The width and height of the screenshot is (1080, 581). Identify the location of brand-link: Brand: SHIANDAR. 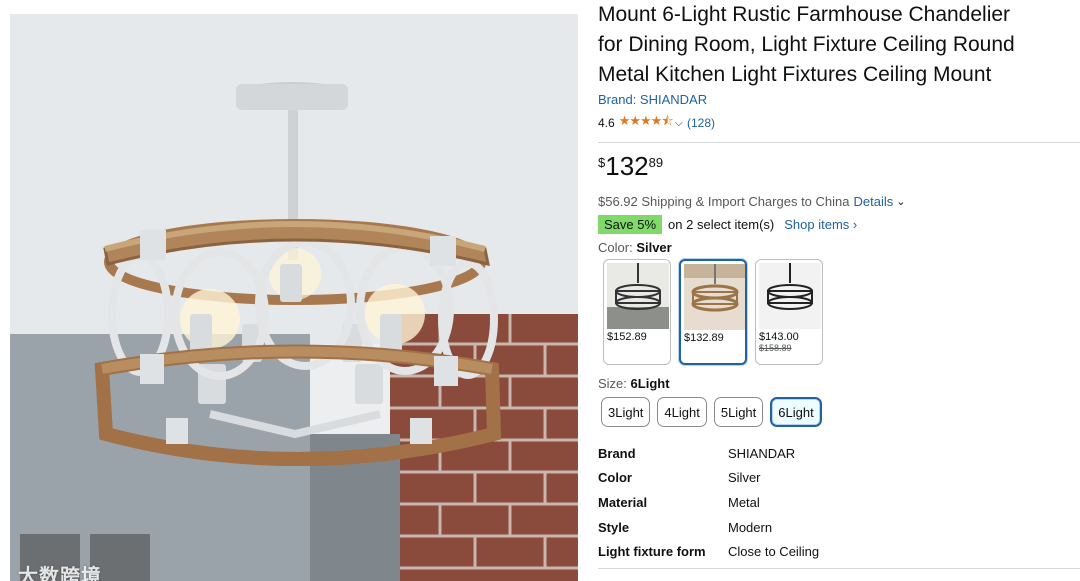
(839, 101).